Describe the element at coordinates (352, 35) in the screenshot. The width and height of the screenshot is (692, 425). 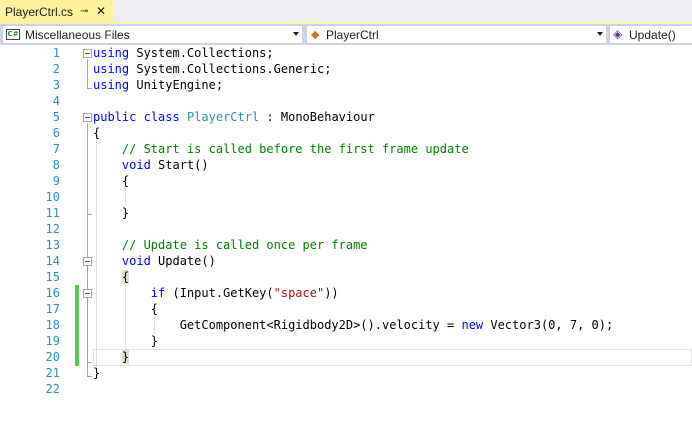
I see `class-dropdown-label: PlayerCtrl` at that location.